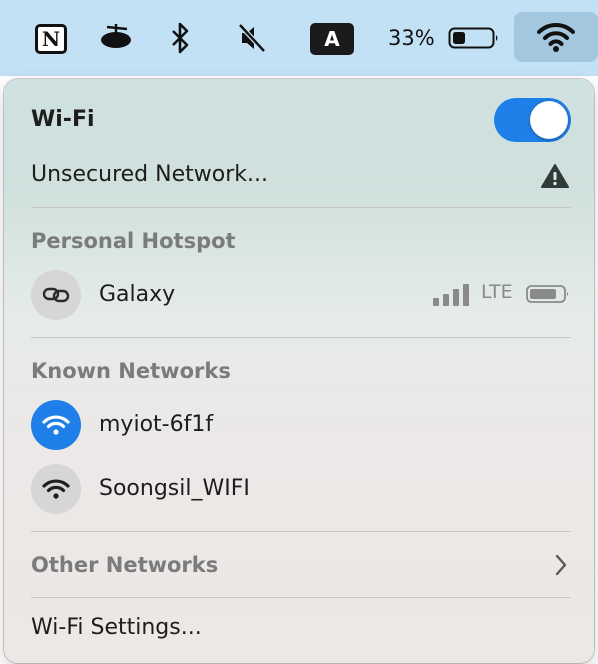 The image size is (598, 664). I want to click on personal-hotspot-header: Personal Hotspot, so click(133, 241).